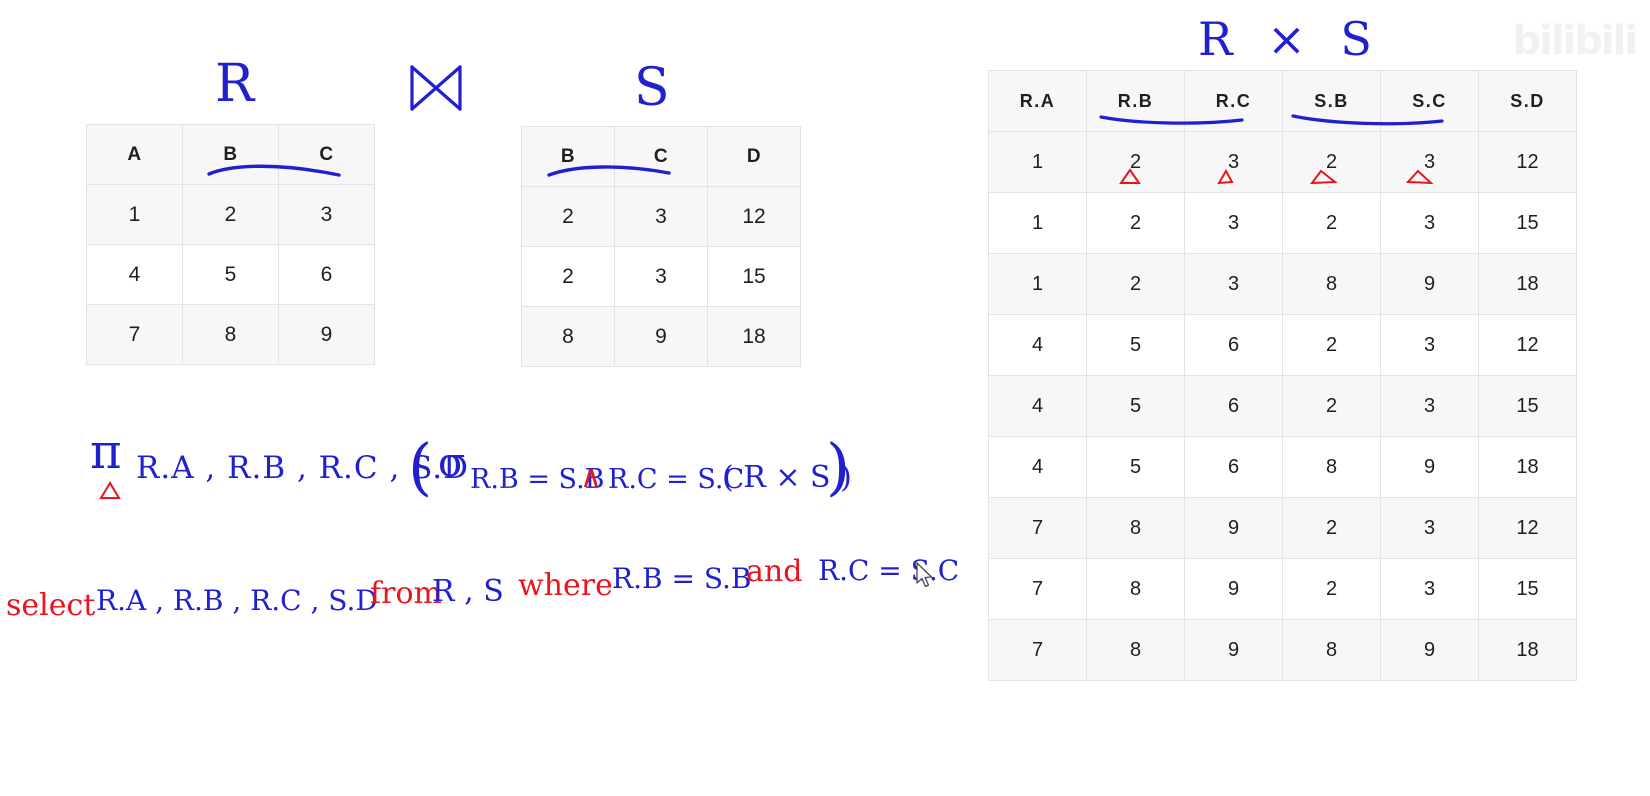 The image size is (1650, 796). Describe the element at coordinates (110, 490) in the screenshot. I see `red-triangle-mark-pi-icon` at that location.